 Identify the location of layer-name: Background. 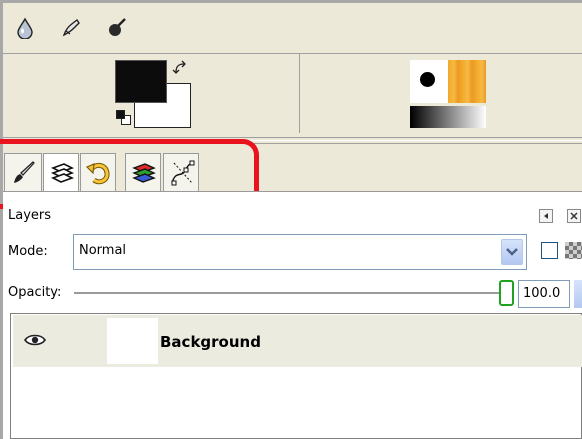
(210, 342).